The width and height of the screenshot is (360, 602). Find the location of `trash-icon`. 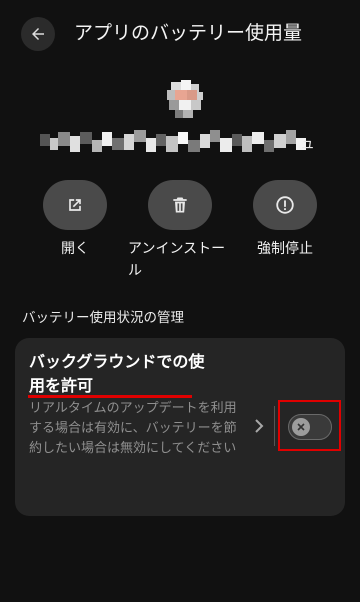

trash-icon is located at coordinates (180, 205).